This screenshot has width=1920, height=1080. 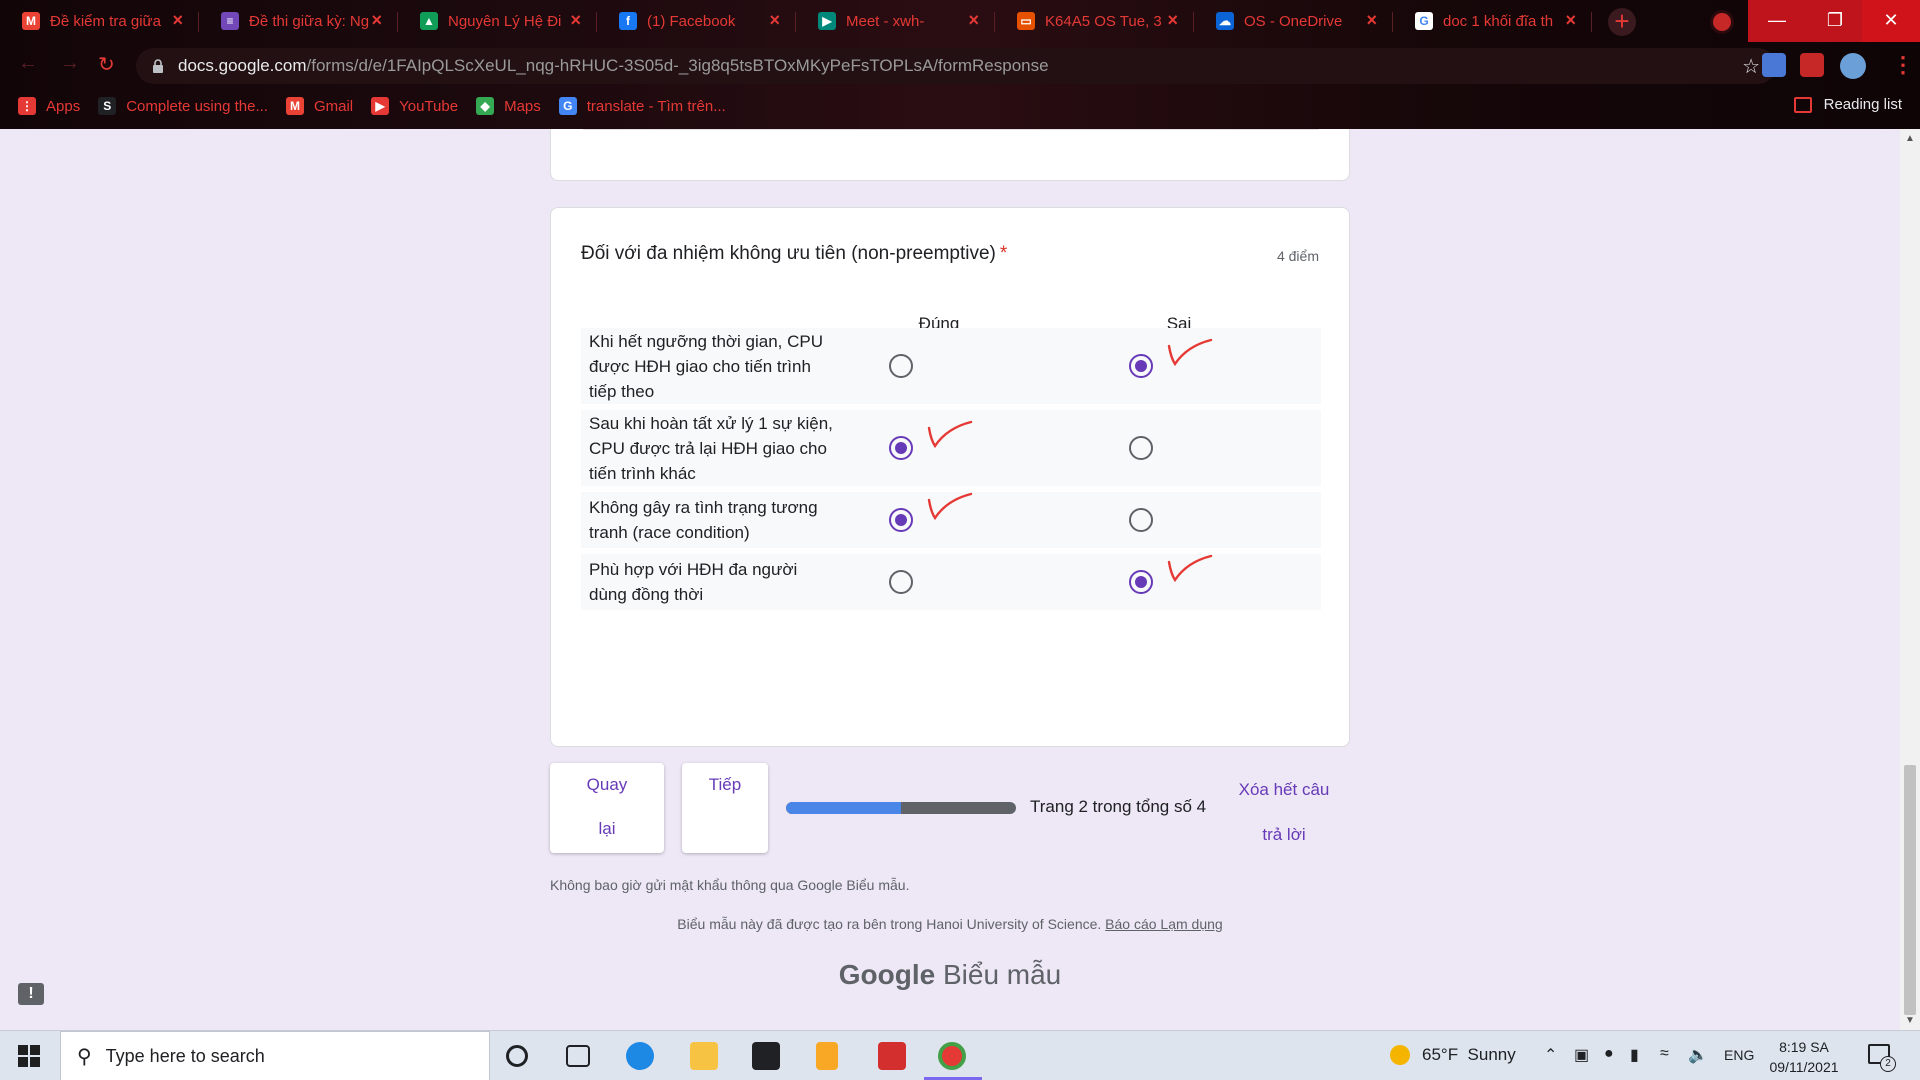 I want to click on gmail-icon: M, so click(x=31, y=21).